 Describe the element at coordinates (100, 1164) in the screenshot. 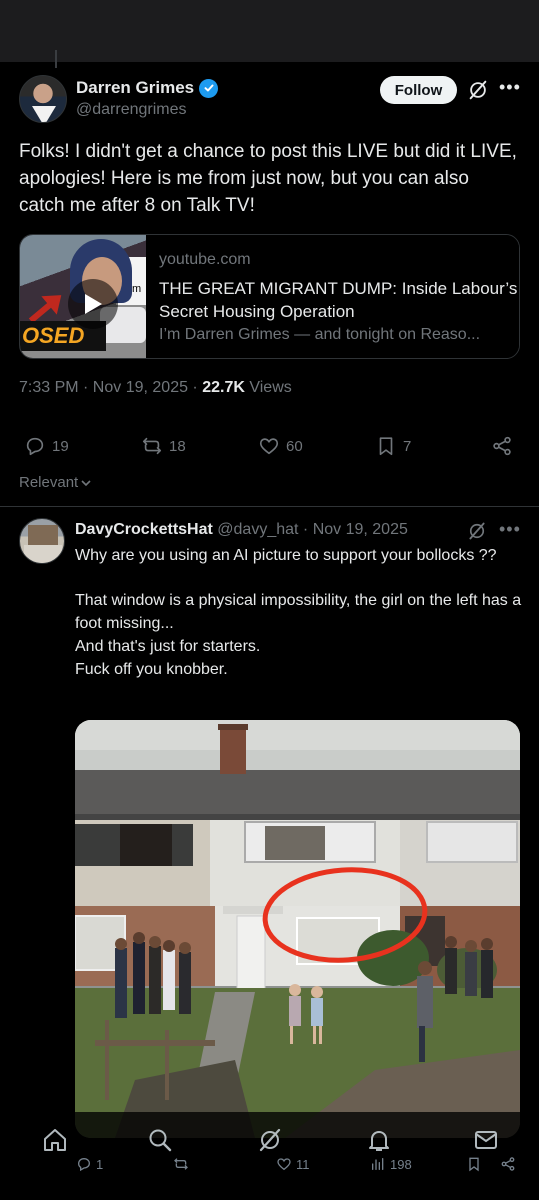

I see `reply-reply-count: 1` at that location.